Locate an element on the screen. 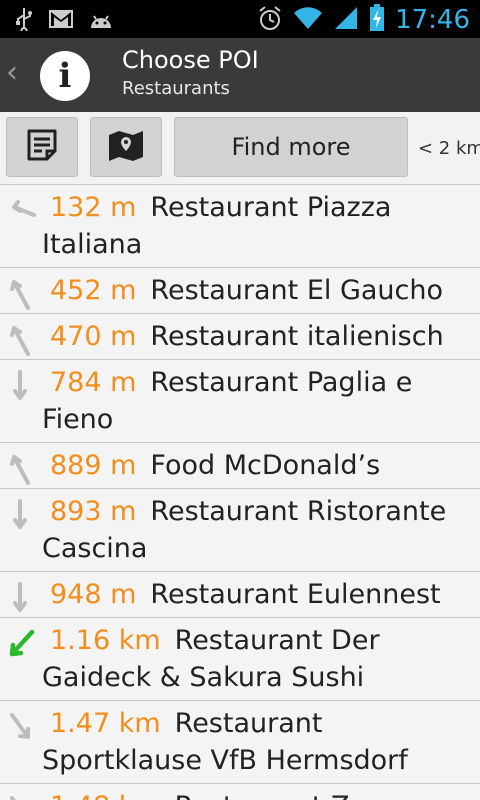 The width and height of the screenshot is (480, 800). list-item: 889 m Food McDonald’s is located at coordinates (240, 466).